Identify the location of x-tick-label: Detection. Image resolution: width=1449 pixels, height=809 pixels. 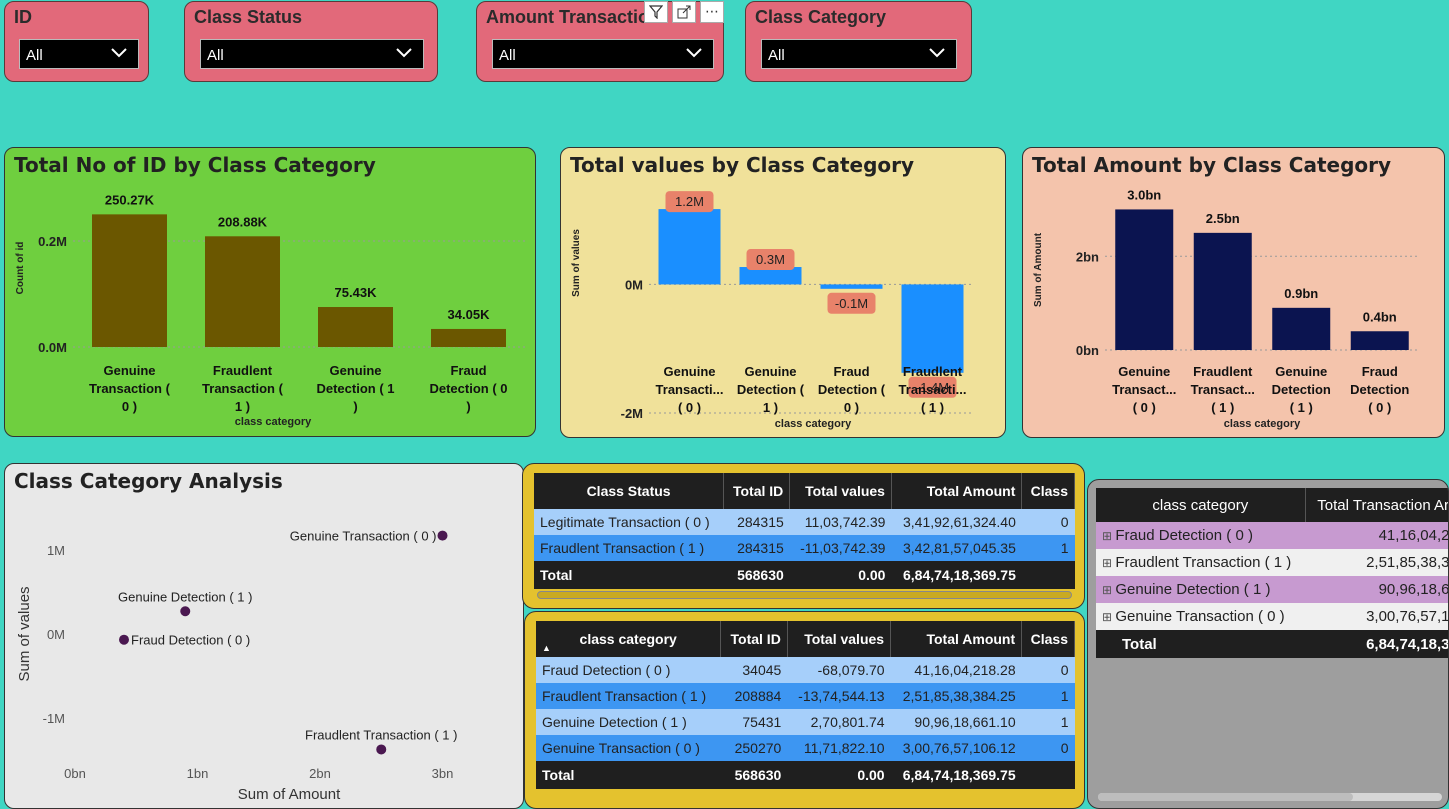
(1379, 389).